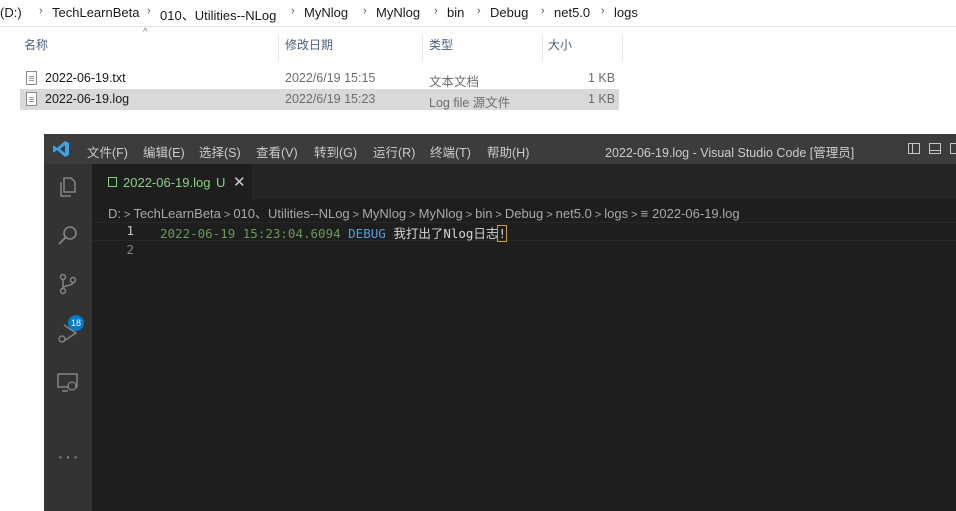 Image resolution: width=956 pixels, height=511 pixels. What do you see at coordinates (441, 49) in the screenshot?
I see `column-header-type: 类型` at bounding box center [441, 49].